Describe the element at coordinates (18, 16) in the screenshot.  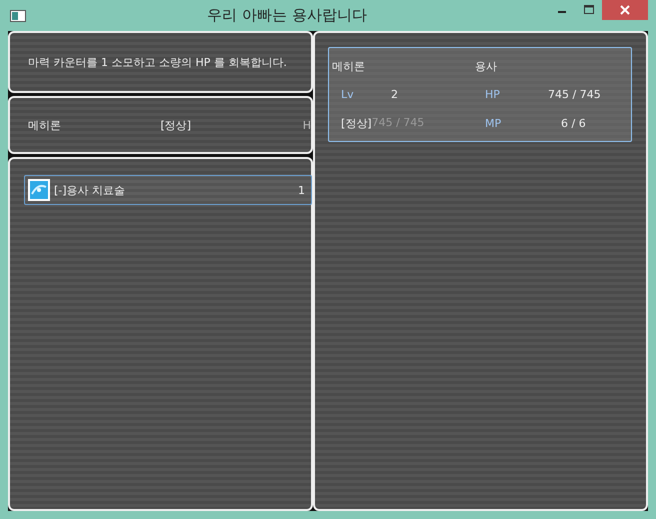
I see `app-icon` at that location.